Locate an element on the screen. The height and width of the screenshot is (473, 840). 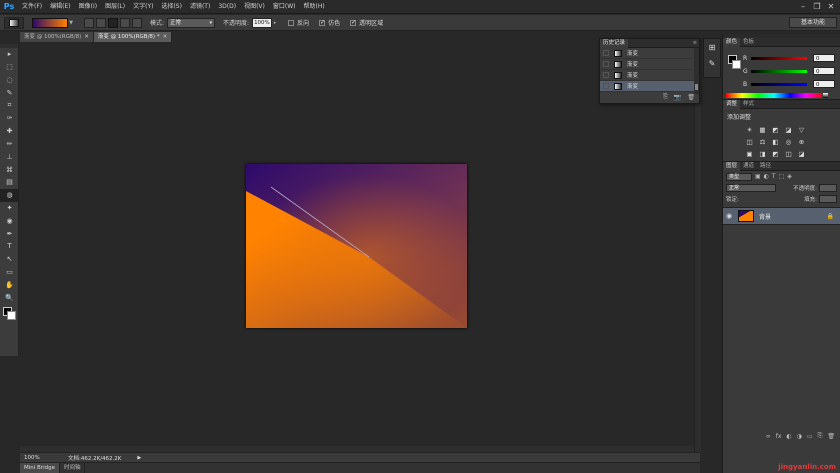
status-menu-icon: ▶ is located at coordinates (139, 458).